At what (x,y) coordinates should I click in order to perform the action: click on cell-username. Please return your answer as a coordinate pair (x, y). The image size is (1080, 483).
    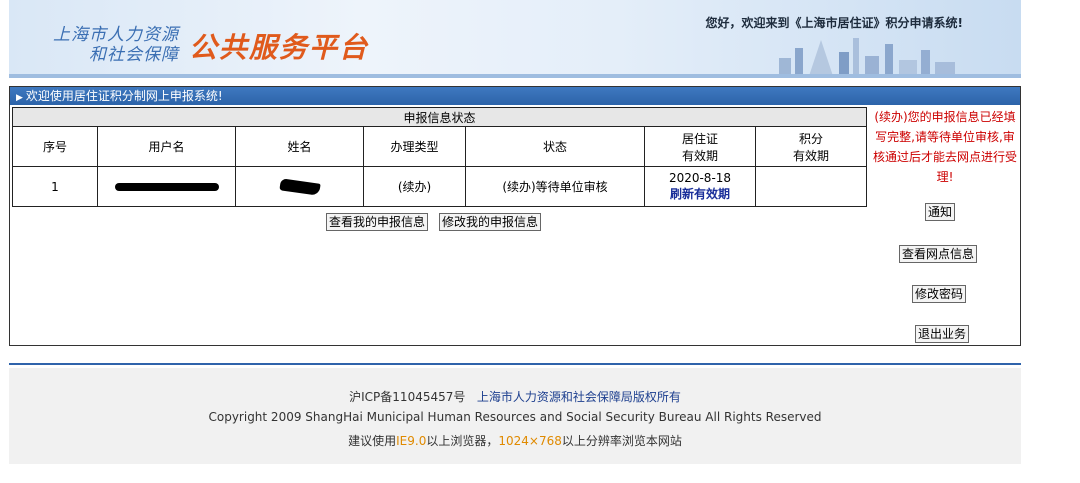
    Looking at the image, I should click on (166, 186).